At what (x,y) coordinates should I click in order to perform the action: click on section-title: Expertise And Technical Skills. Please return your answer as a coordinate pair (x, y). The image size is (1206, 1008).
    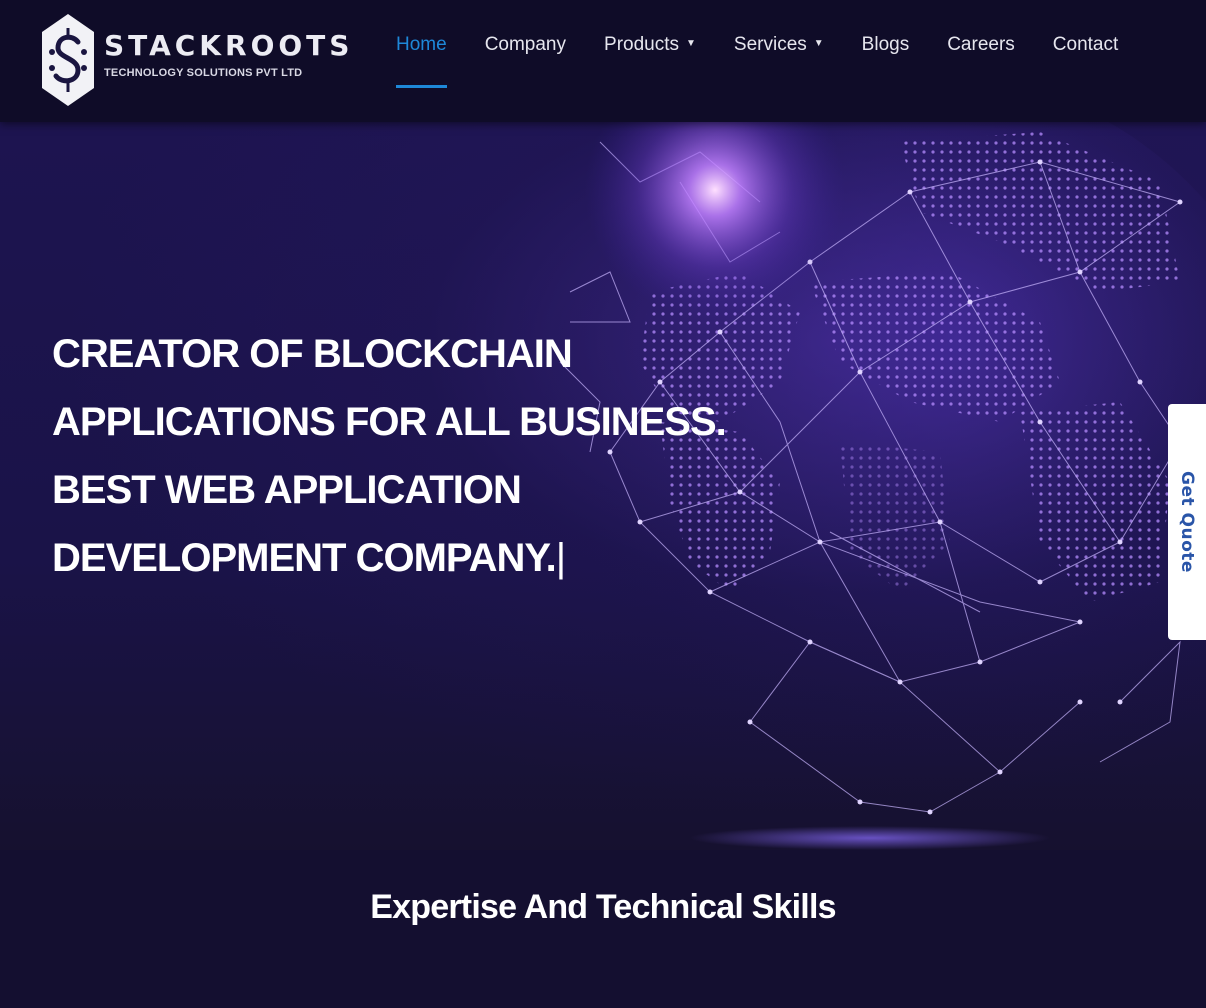
    Looking at the image, I should click on (603, 907).